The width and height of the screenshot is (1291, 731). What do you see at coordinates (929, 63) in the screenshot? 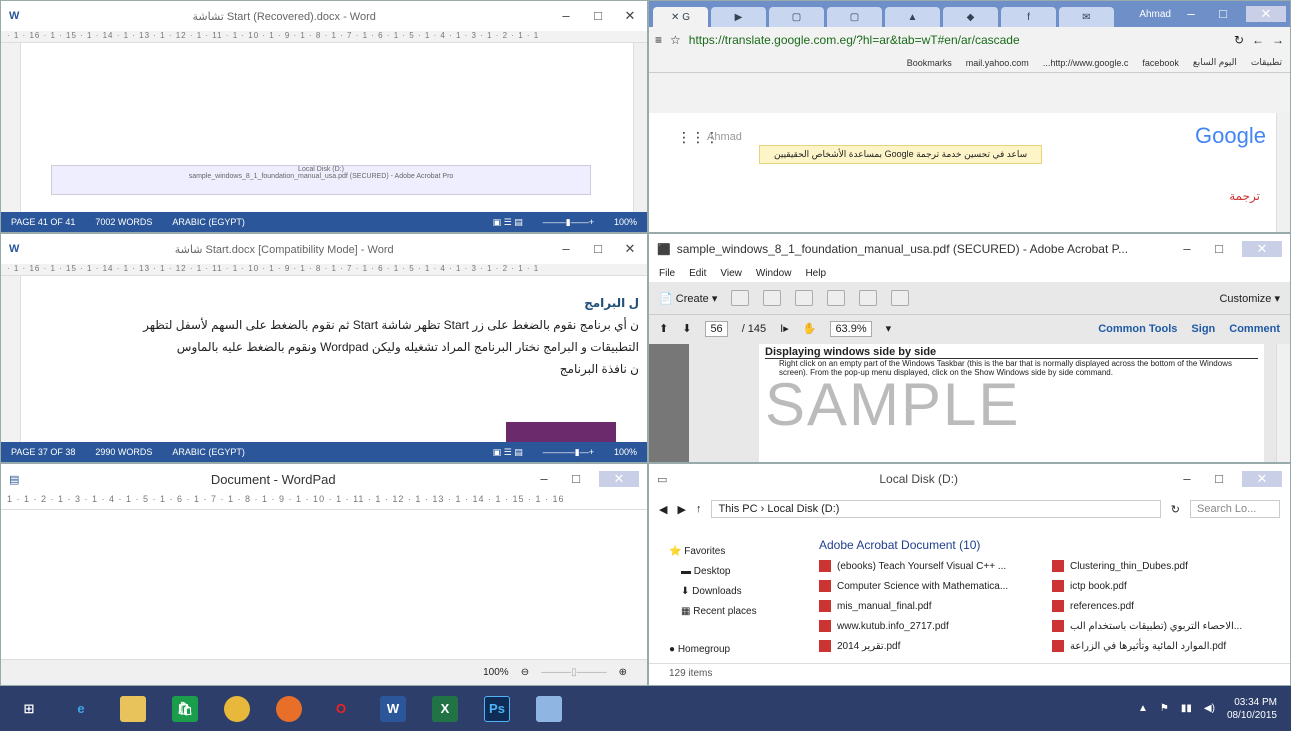
I see `bookmark: Bookmarks` at bounding box center [929, 63].